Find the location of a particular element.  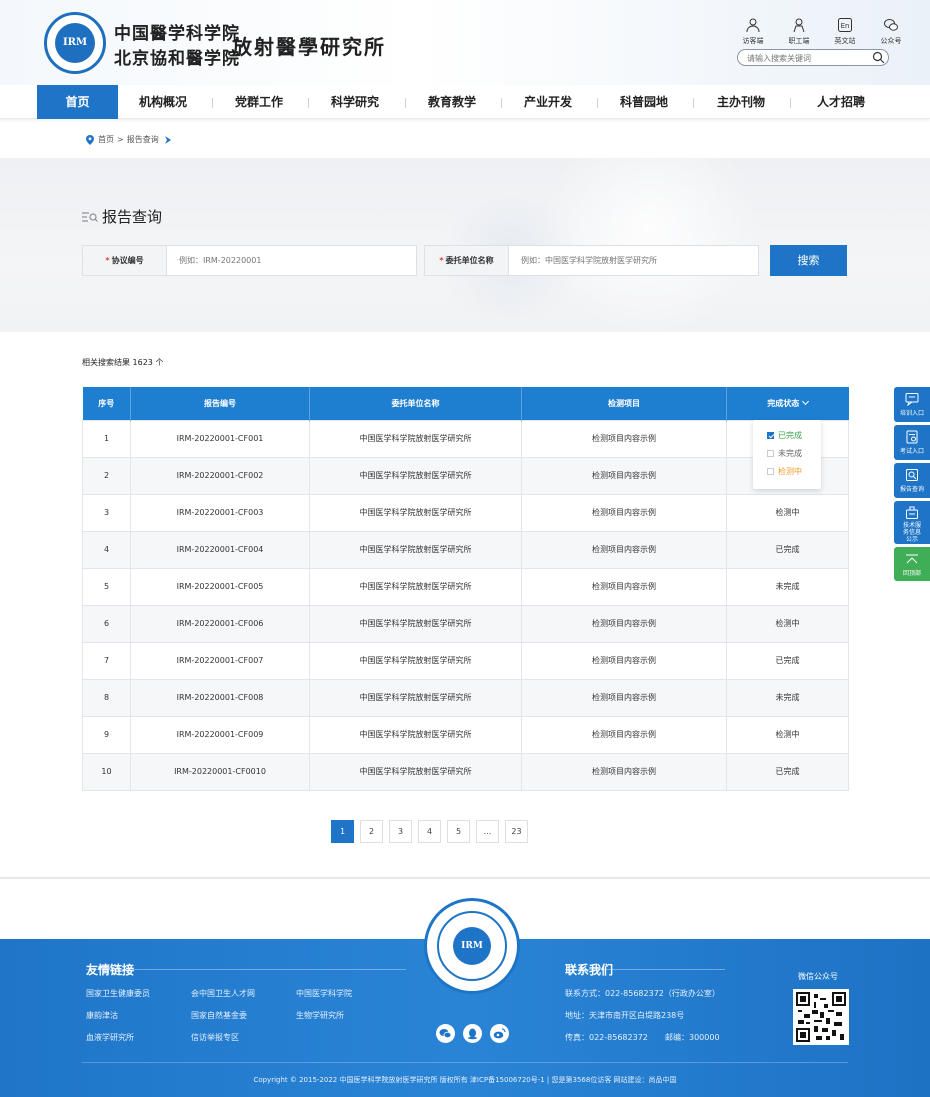

nav-item-party: 党群工作 is located at coordinates (259, 102).